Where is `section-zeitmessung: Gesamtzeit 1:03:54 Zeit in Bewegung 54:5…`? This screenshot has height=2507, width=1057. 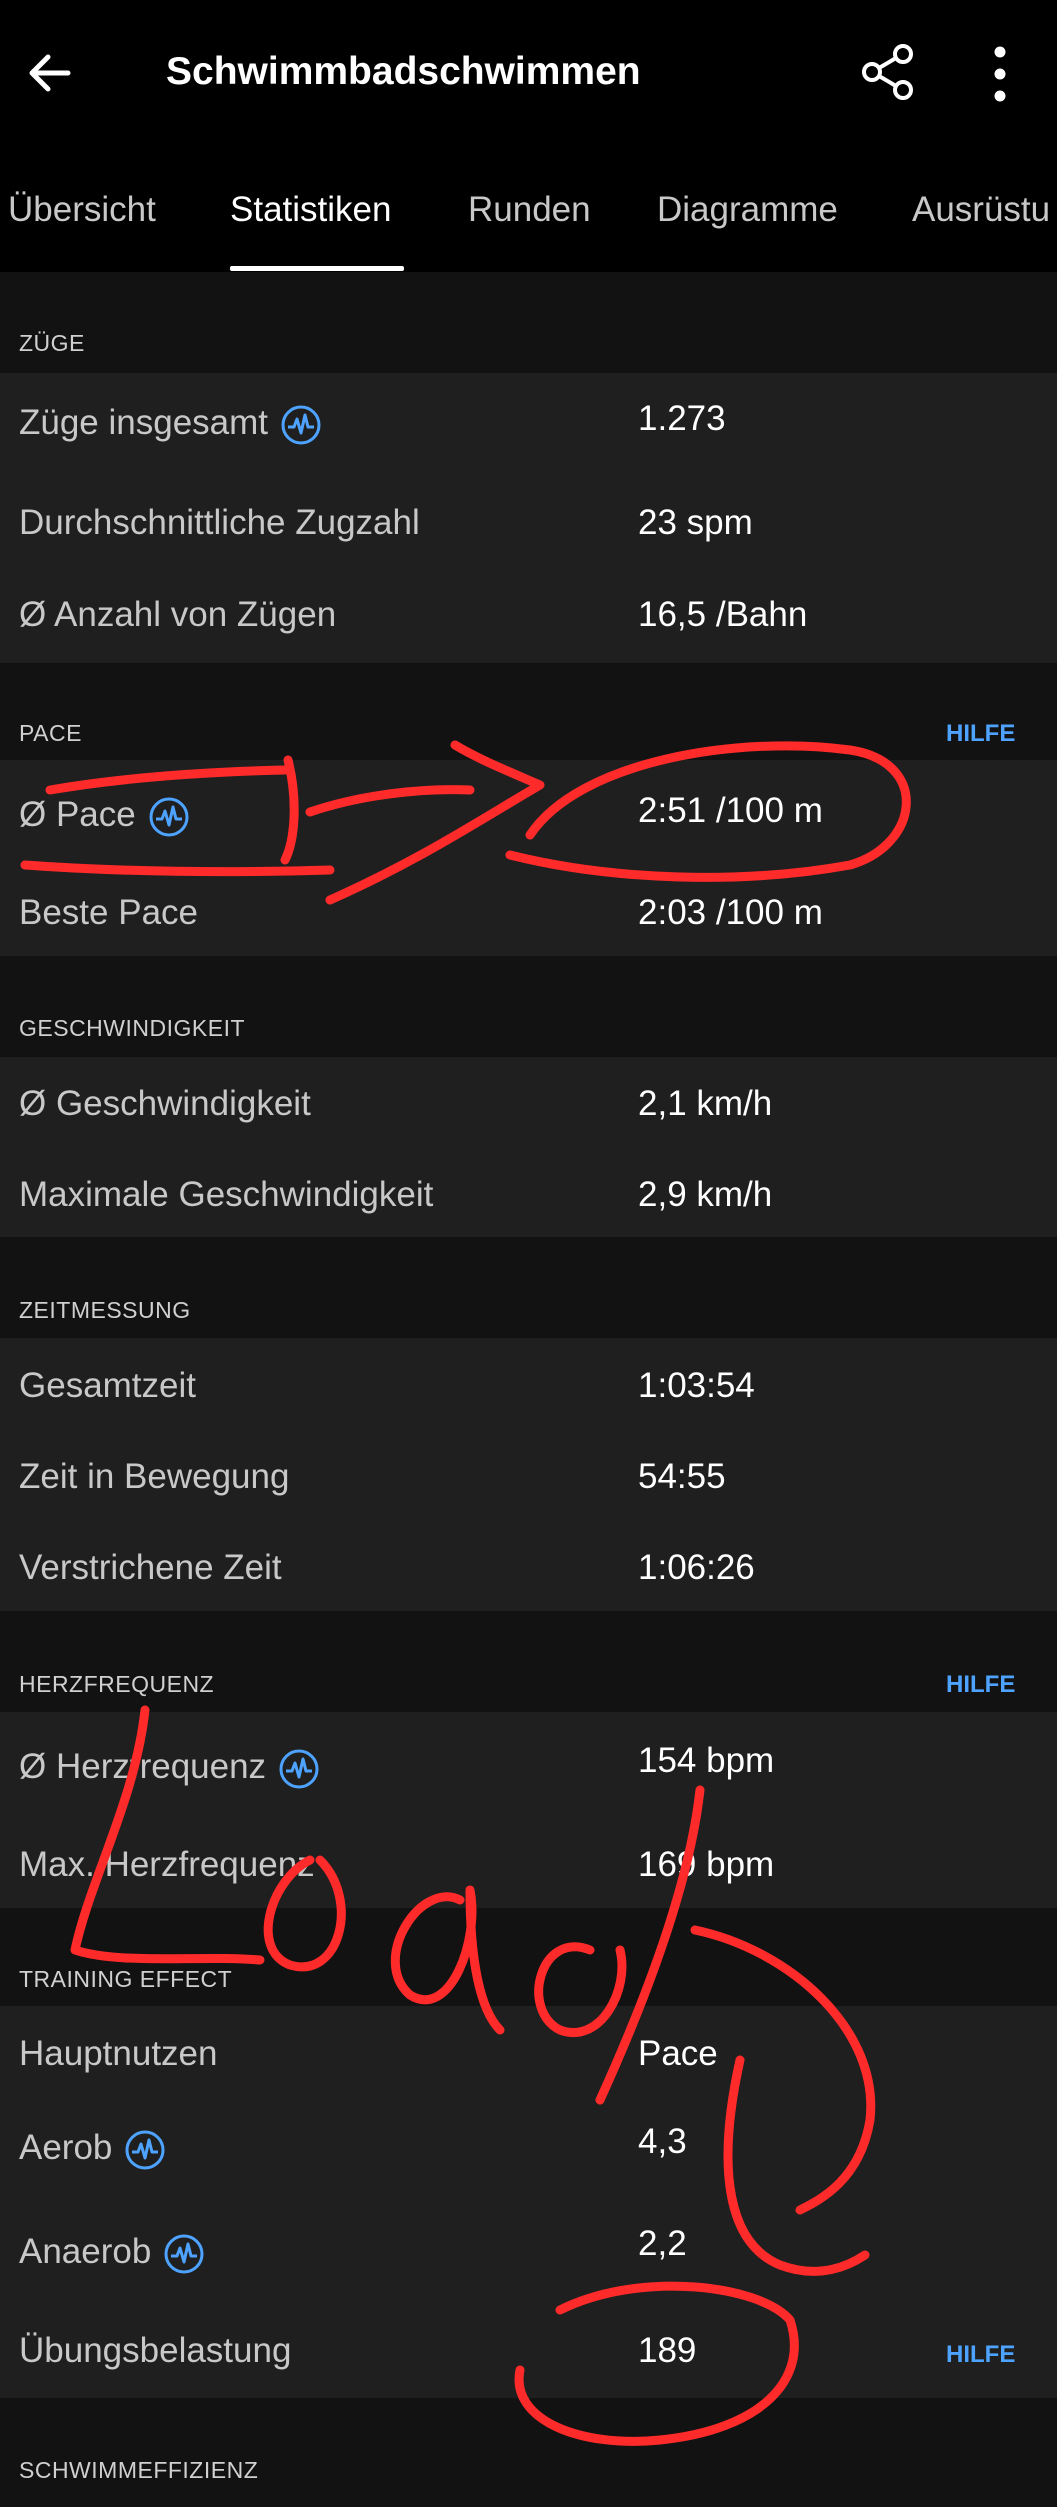 section-zeitmessung: Gesamtzeit 1:03:54 Zeit in Bewegung 54:5… is located at coordinates (528, 1474).